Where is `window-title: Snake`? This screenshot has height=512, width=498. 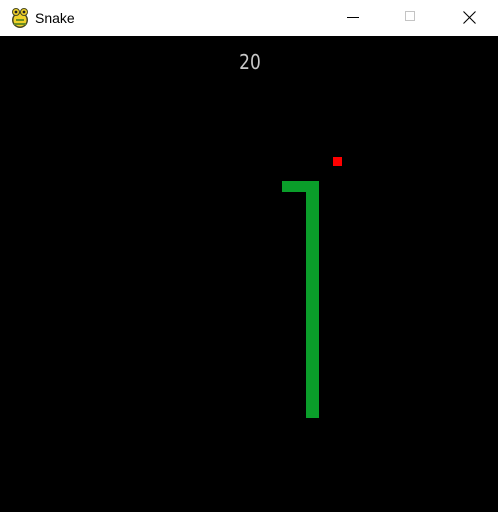 window-title: Snake is located at coordinates (55, 18).